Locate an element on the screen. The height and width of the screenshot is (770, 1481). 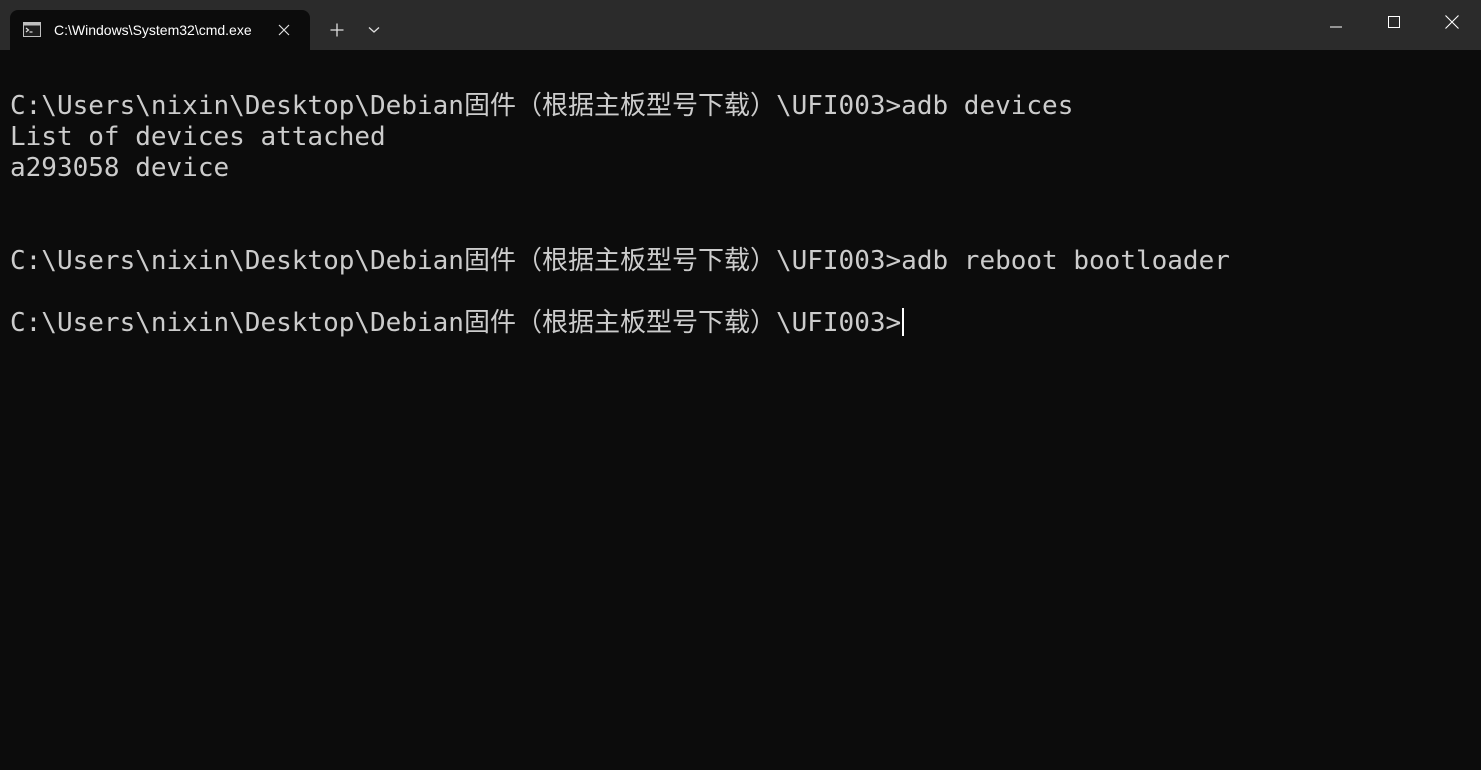
close-icon is located at coordinates (1452, 24).